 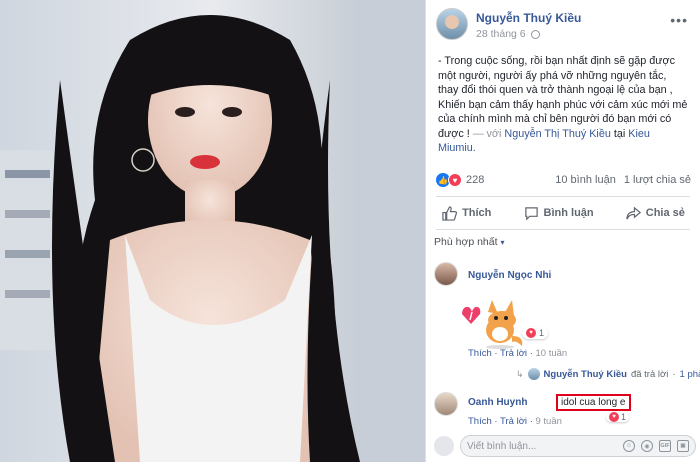 What do you see at coordinates (497, 402) in the screenshot?
I see `commenter-name: Oanh Huynh` at bounding box center [497, 402].